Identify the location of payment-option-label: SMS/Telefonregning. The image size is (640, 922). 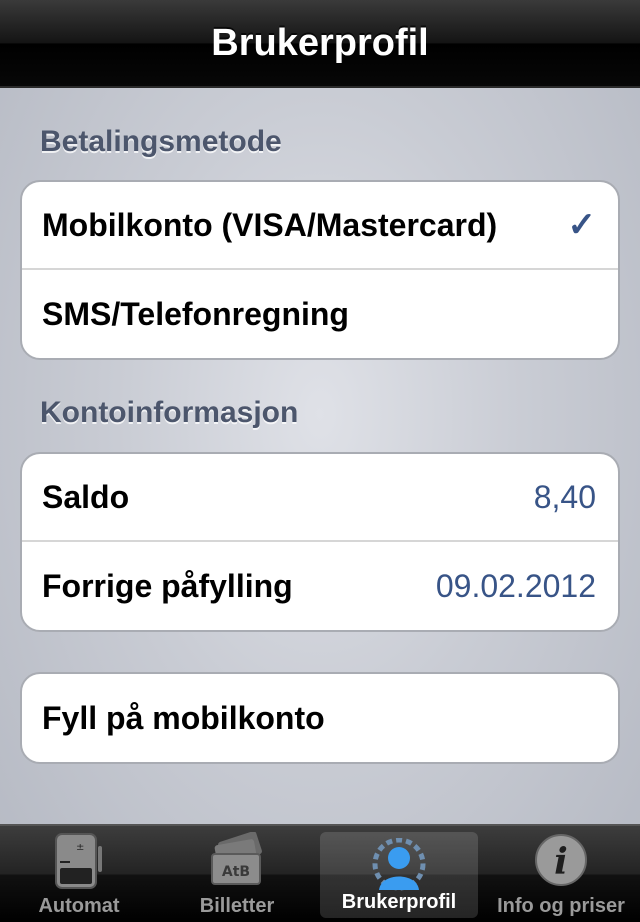
(195, 313).